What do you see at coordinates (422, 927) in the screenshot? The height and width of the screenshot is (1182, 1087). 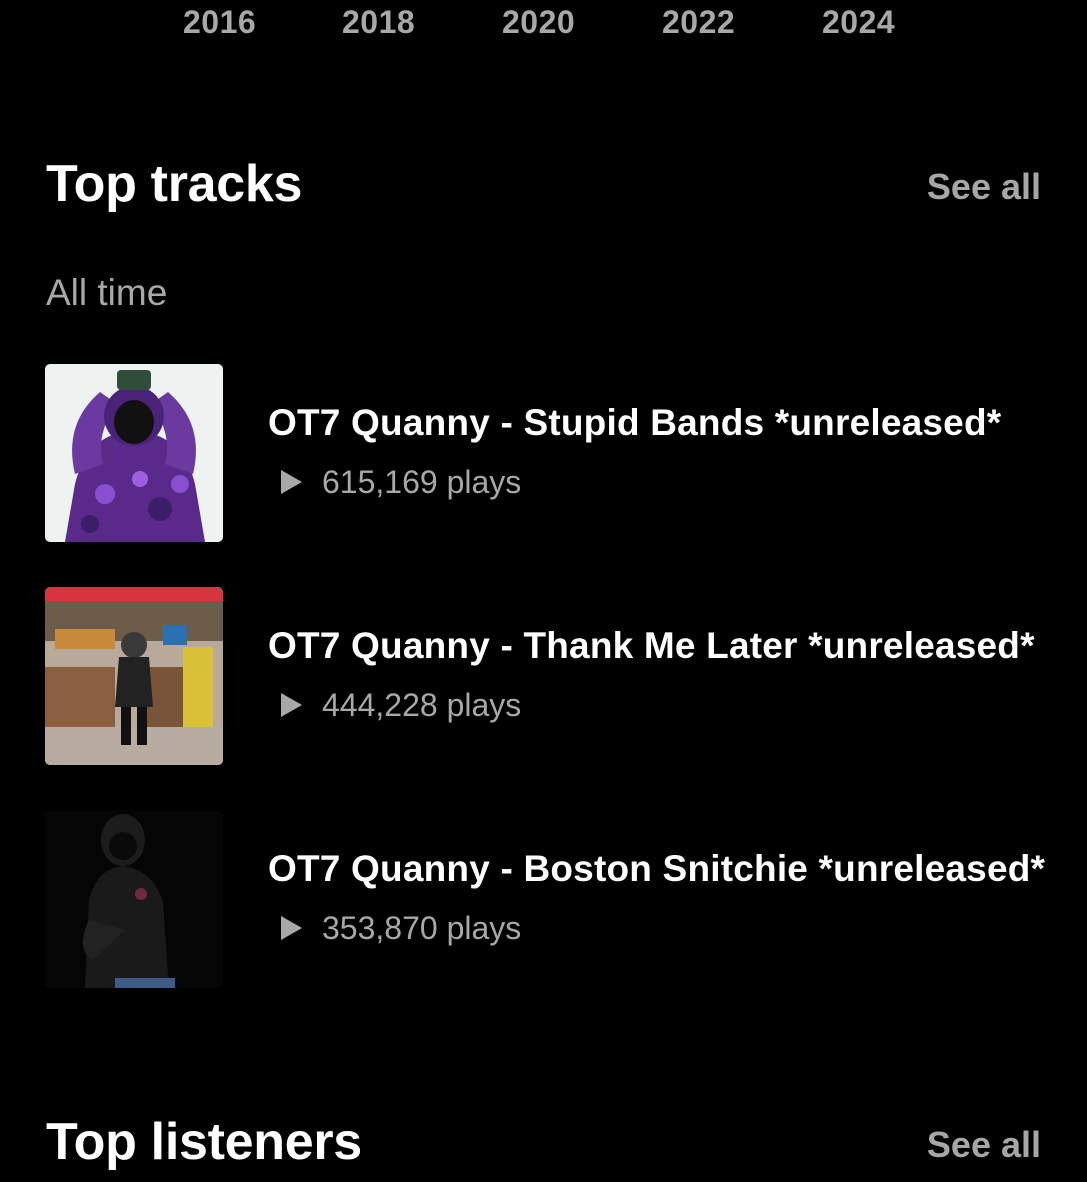 I see `plays-count: 353,870 plays` at bounding box center [422, 927].